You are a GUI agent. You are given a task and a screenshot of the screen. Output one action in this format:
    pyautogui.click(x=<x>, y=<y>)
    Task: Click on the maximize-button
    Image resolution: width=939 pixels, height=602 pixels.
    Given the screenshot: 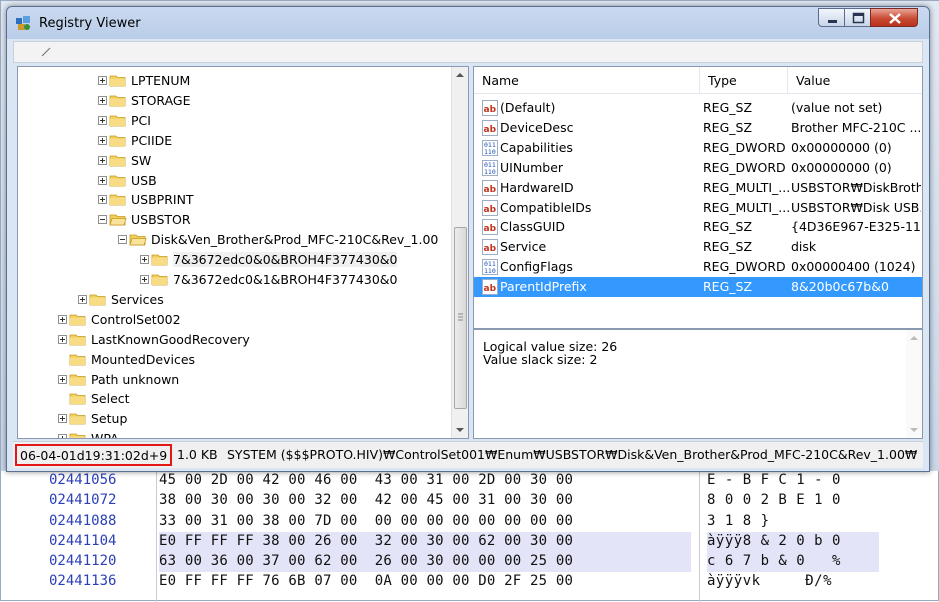 What is the action you would take?
    pyautogui.click(x=857, y=17)
    